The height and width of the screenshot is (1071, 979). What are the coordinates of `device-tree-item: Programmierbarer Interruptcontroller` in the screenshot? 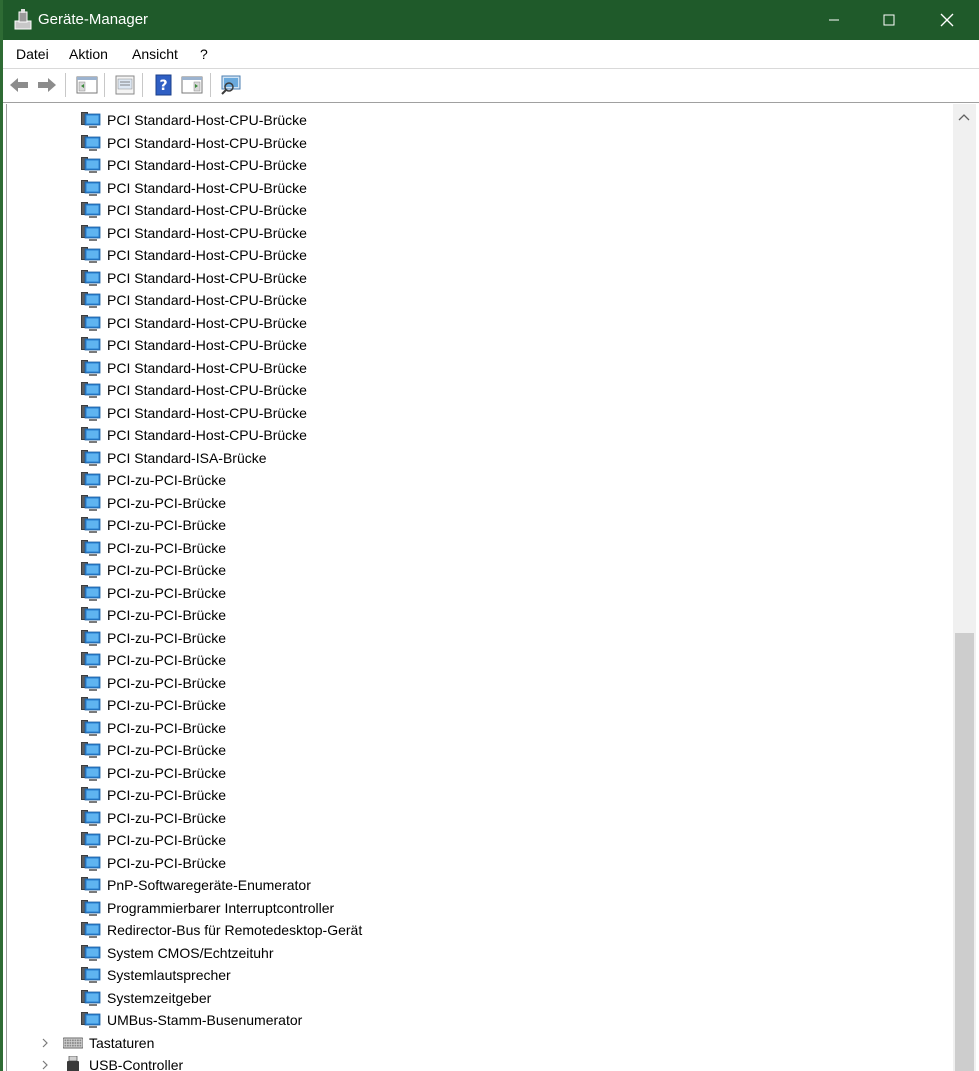 It's located at (207, 908).